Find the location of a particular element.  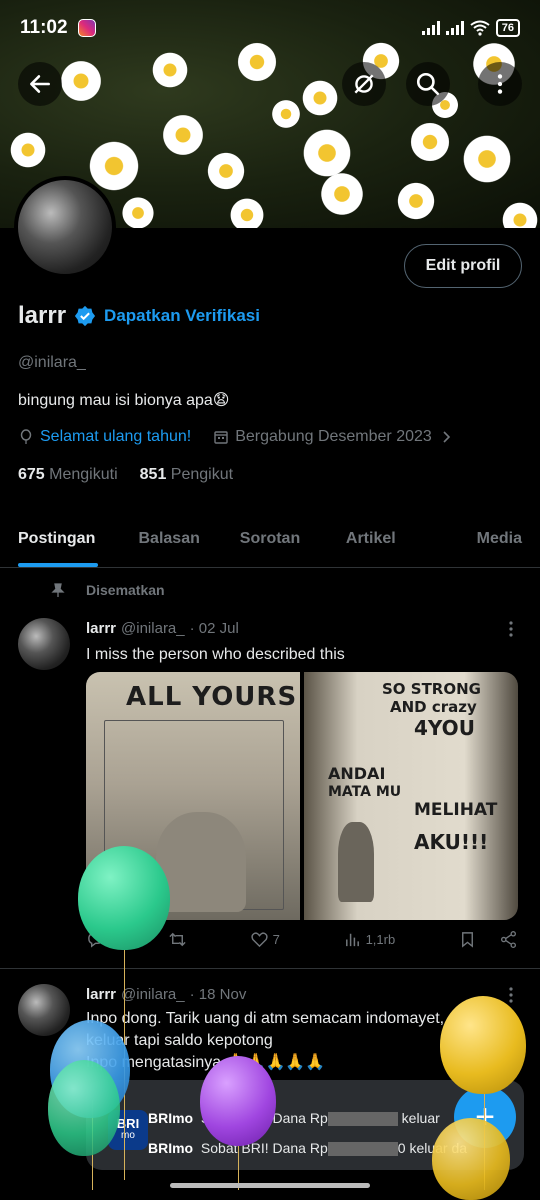

image2-line: MELIHAT is located at coordinates (456, 810).